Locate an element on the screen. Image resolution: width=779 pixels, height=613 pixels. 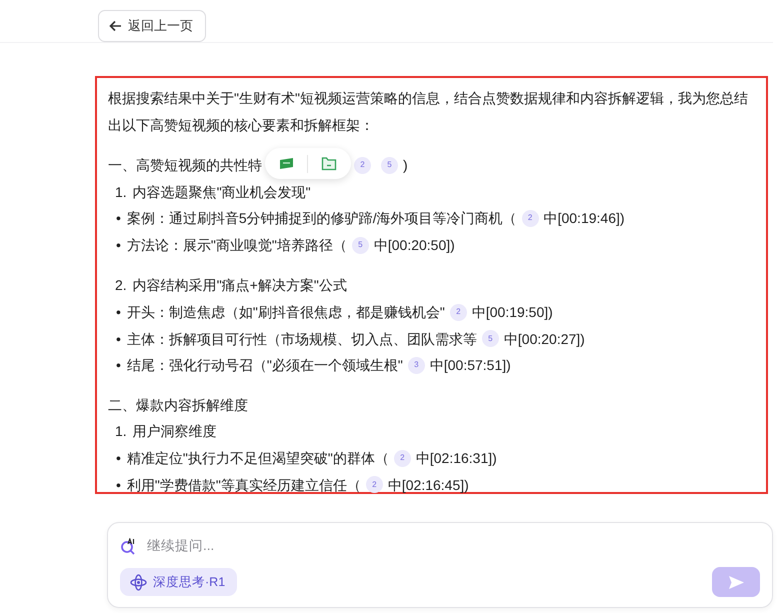
answer-text: 精准定位"执行力不足但渴望突破"的群体（ is located at coordinates (257, 458).